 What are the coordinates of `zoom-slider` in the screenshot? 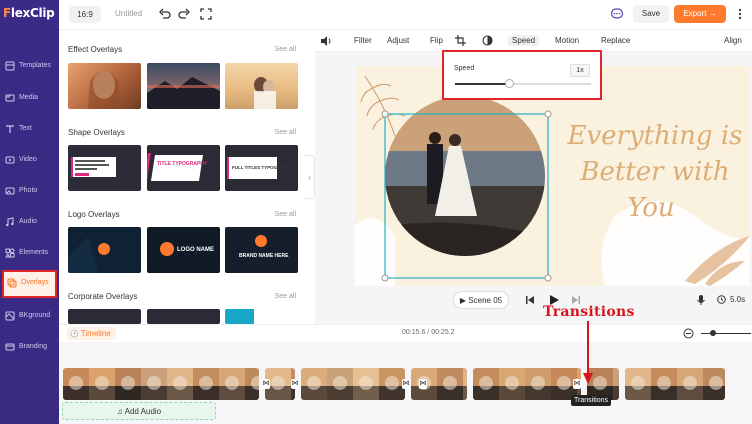 It's located at (726, 333).